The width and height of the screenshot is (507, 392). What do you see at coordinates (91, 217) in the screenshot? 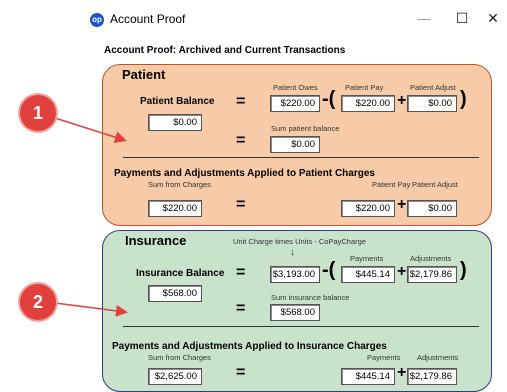
I see `callout-arrows` at bounding box center [91, 217].